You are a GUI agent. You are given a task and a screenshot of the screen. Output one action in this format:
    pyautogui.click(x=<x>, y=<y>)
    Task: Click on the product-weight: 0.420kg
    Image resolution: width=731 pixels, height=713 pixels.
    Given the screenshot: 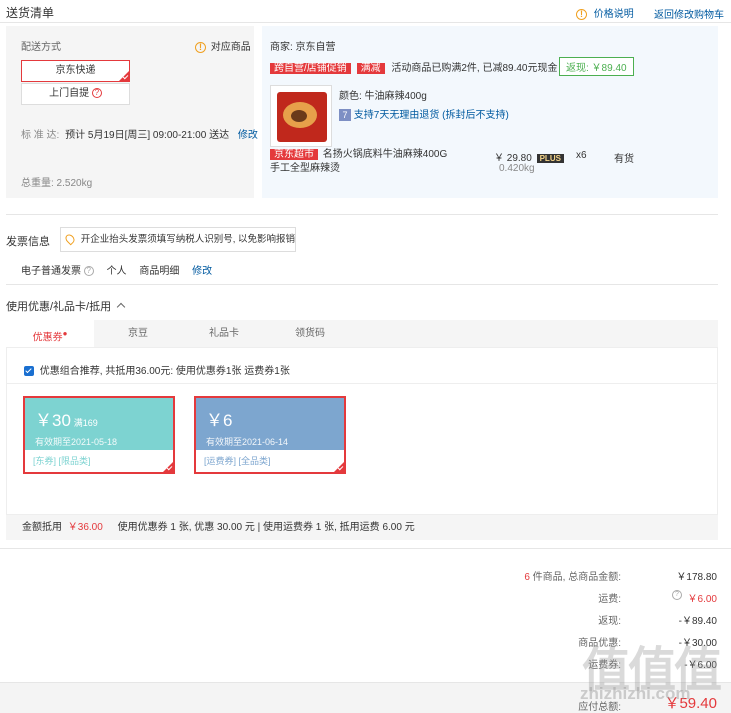 What is the action you would take?
    pyautogui.click(x=517, y=168)
    